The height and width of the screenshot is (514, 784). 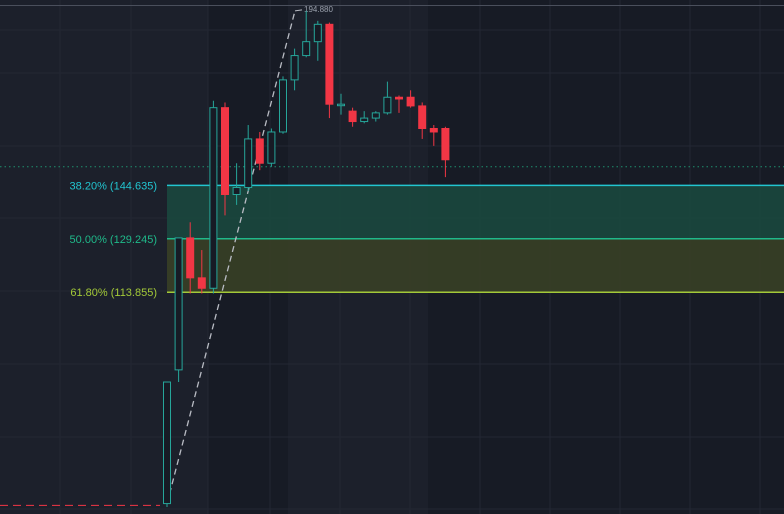 I want to click on fib-level-label-618: 61.80% (113.855), so click(x=113, y=293).